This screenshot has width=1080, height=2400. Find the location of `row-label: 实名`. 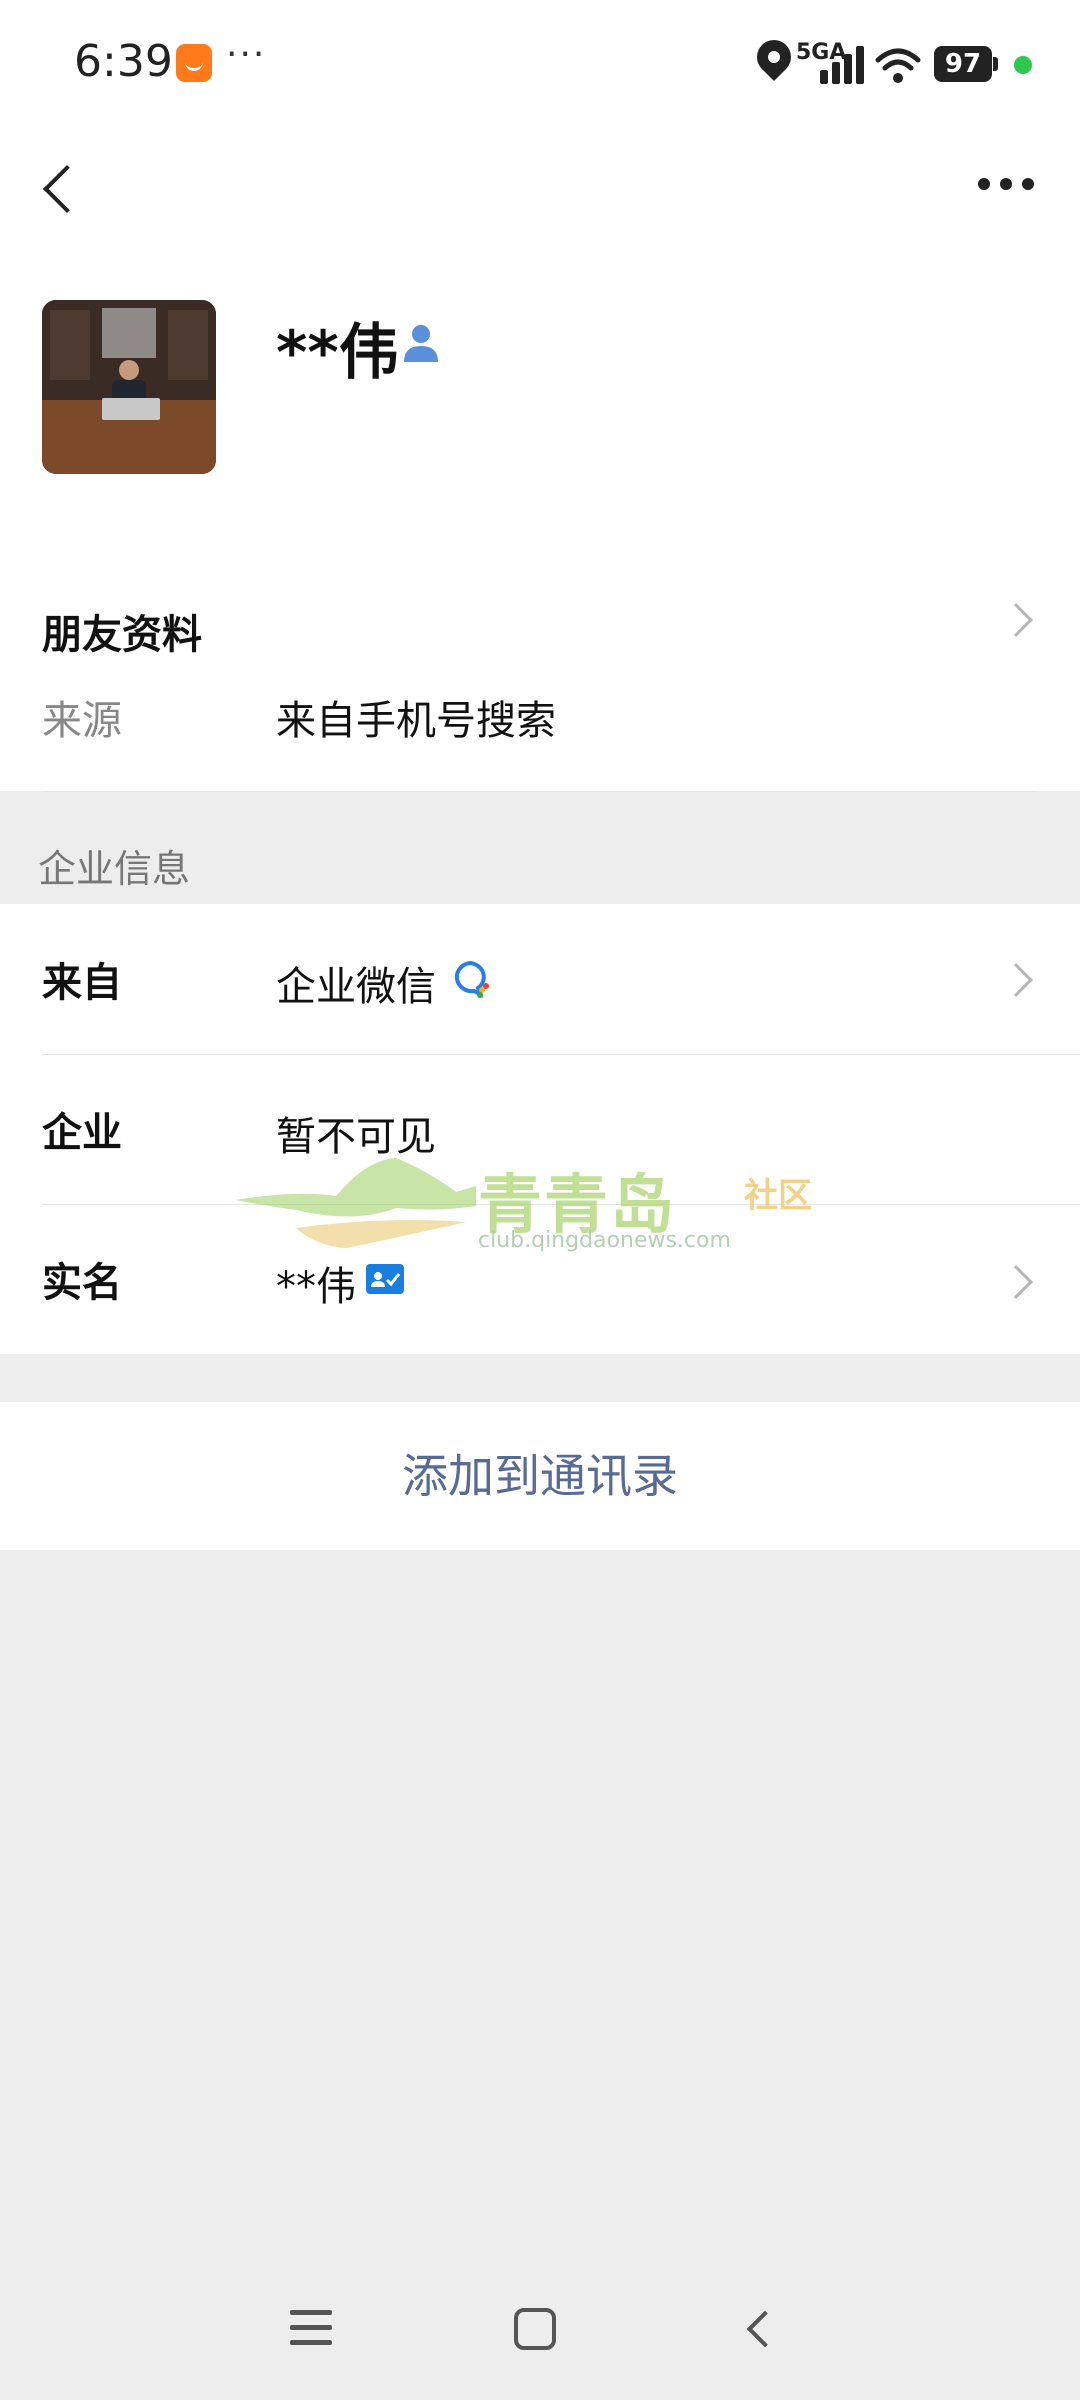

row-label: 实名 is located at coordinates (82, 1283).